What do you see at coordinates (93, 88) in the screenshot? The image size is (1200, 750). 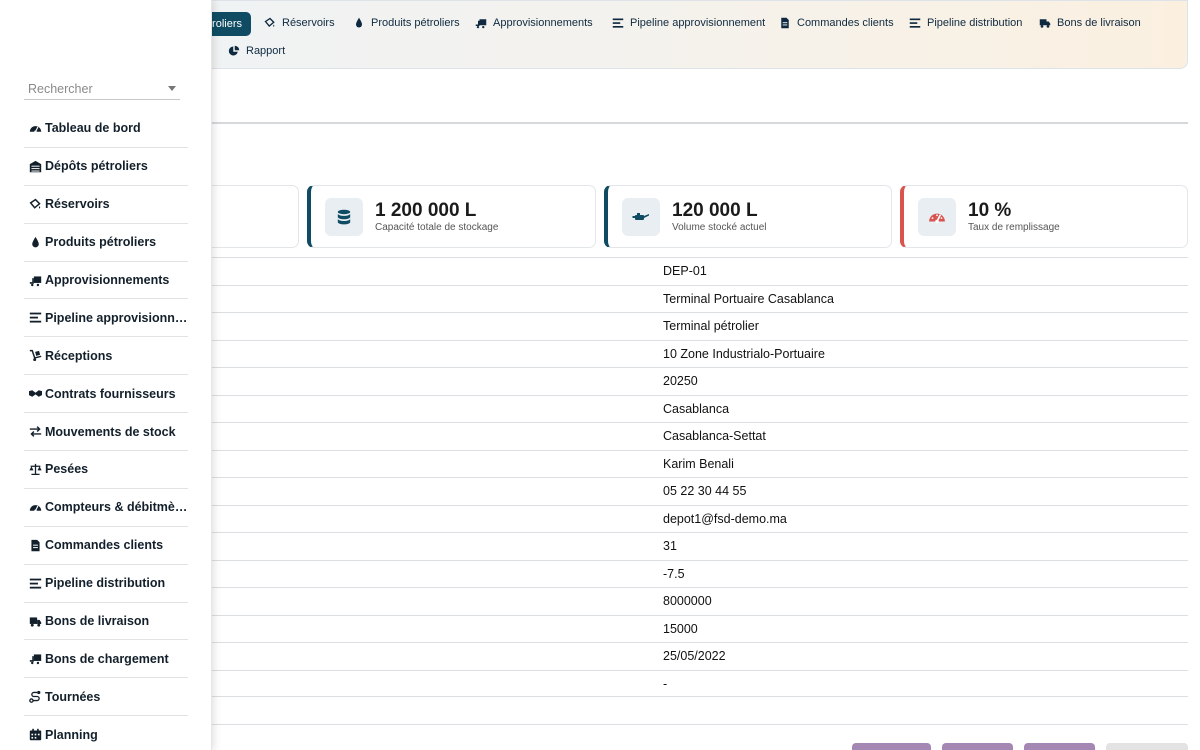 I see `search-input` at bounding box center [93, 88].